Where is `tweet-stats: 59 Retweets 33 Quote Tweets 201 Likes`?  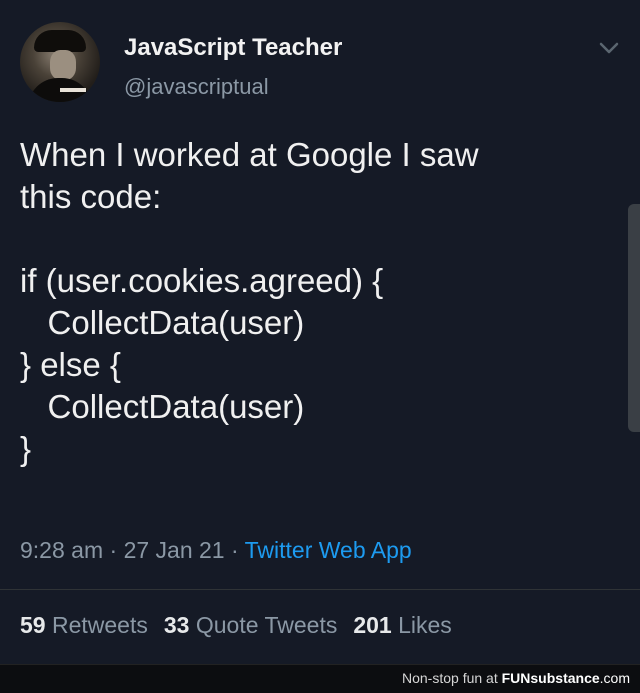 tweet-stats: 59 Retweets 33 Quote Tweets 201 Likes is located at coordinates (236, 625).